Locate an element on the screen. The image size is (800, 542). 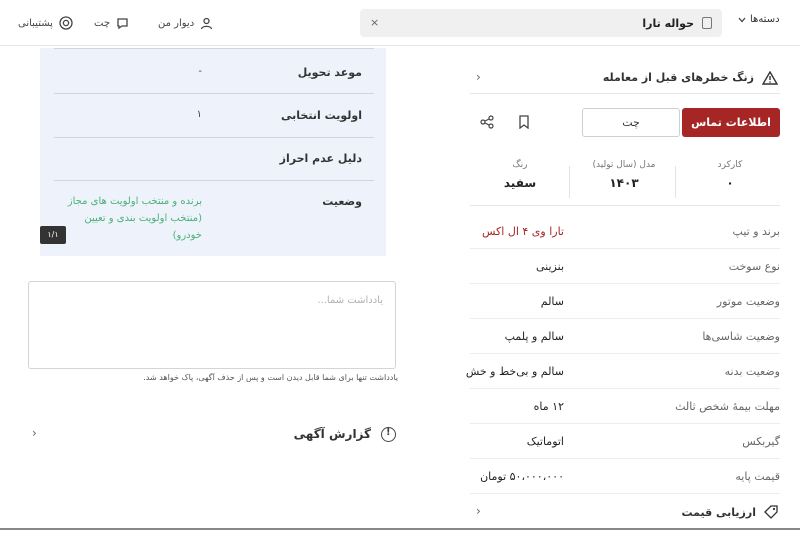
attr-label: قیمت پایه is located at coordinates (757, 476).